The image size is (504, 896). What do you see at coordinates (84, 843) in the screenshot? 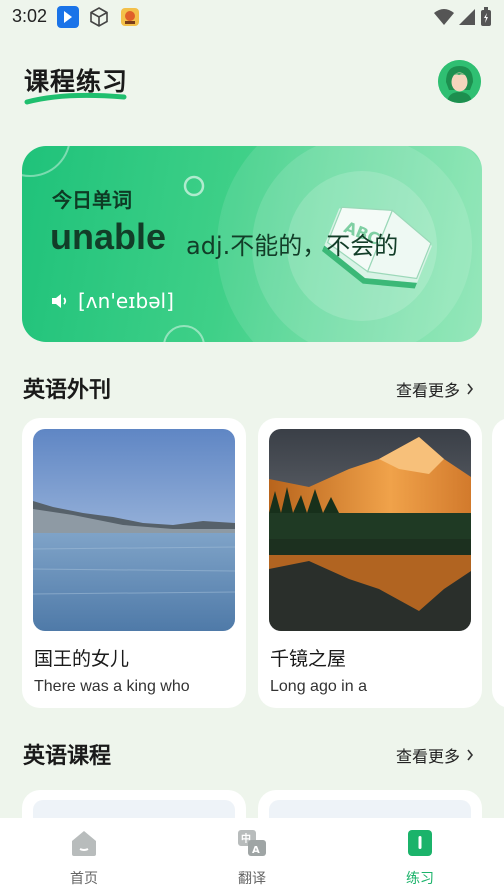
I see `home-icon` at bounding box center [84, 843].